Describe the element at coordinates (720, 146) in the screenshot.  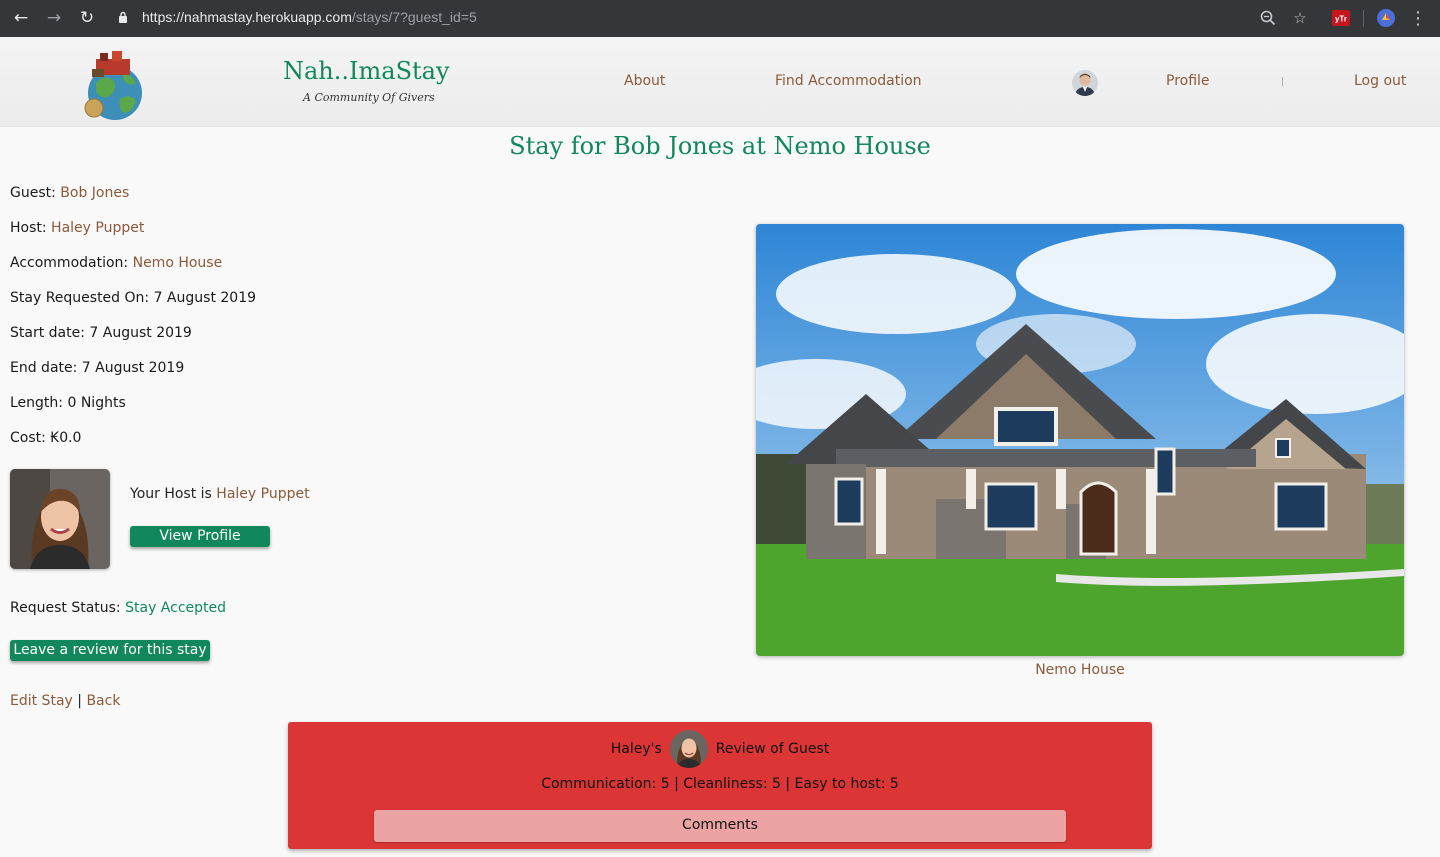
I see `page-title: Stay for Bob Jones at Nemo House` at that location.